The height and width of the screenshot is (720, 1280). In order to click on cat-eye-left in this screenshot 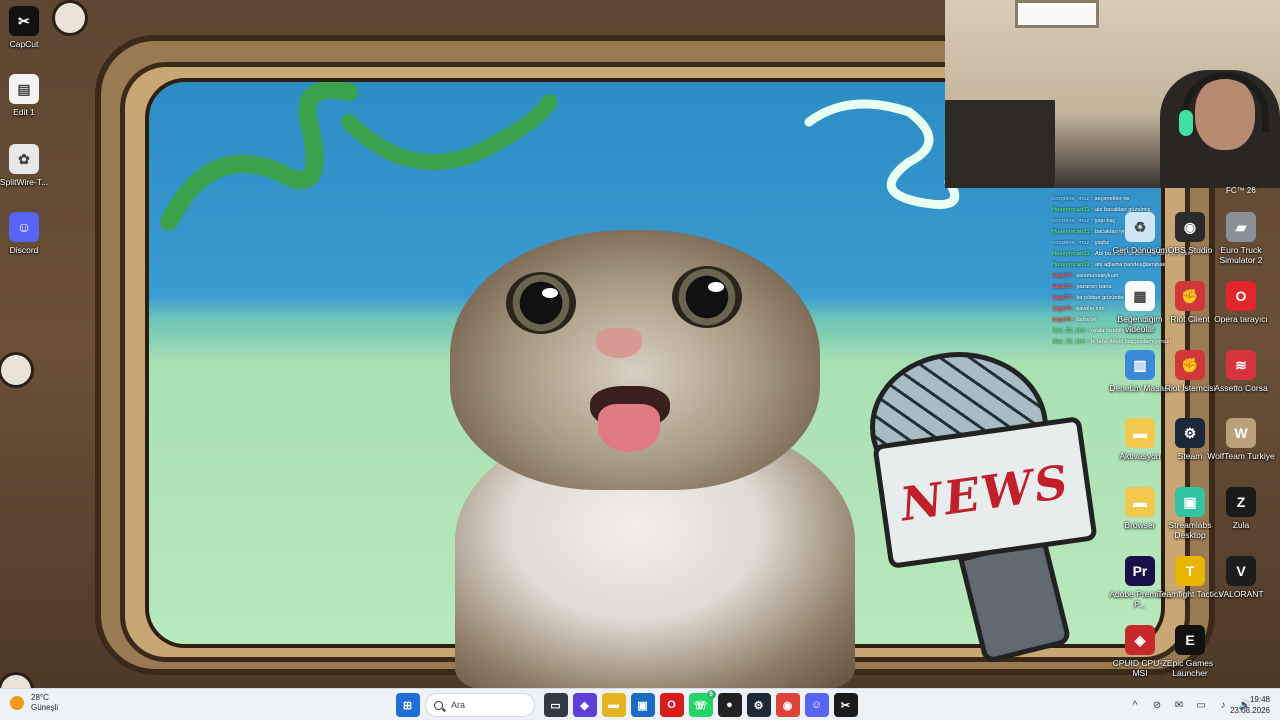, I will do `click(541, 303)`.